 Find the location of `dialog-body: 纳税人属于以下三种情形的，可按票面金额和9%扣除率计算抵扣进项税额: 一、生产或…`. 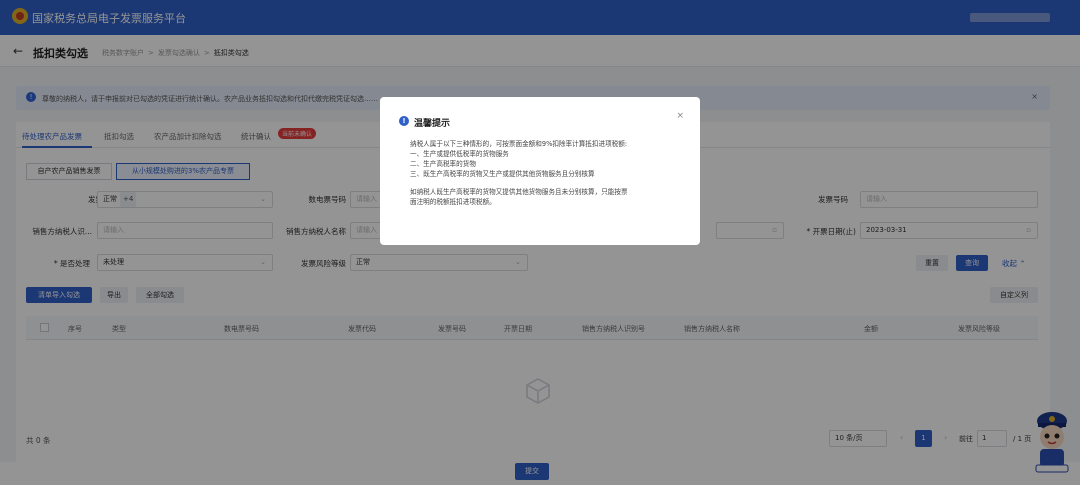

dialog-body: 纳税人属于以下三种情形的，可按票面金额和9%扣除率计算抵扣进项税额: 一、生产或… is located at coordinates (550, 173).